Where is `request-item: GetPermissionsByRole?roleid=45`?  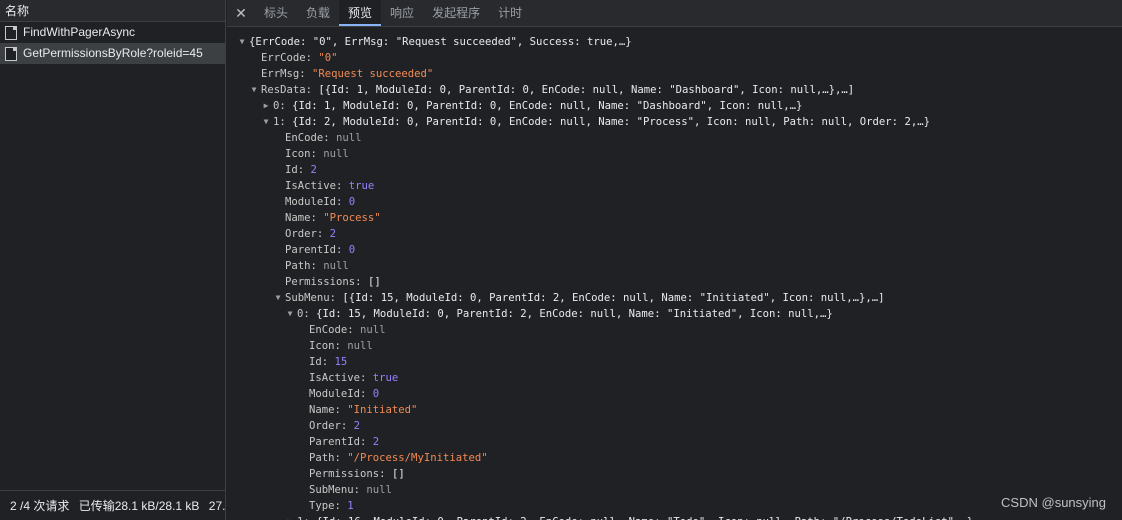 request-item: GetPermissionsByRole?roleid=45 is located at coordinates (112, 53).